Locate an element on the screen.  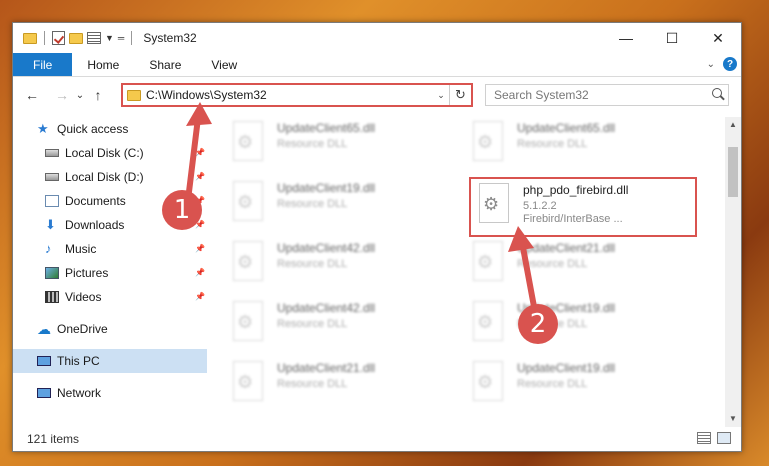
properties-check-icon is located at coordinates (58, 38).